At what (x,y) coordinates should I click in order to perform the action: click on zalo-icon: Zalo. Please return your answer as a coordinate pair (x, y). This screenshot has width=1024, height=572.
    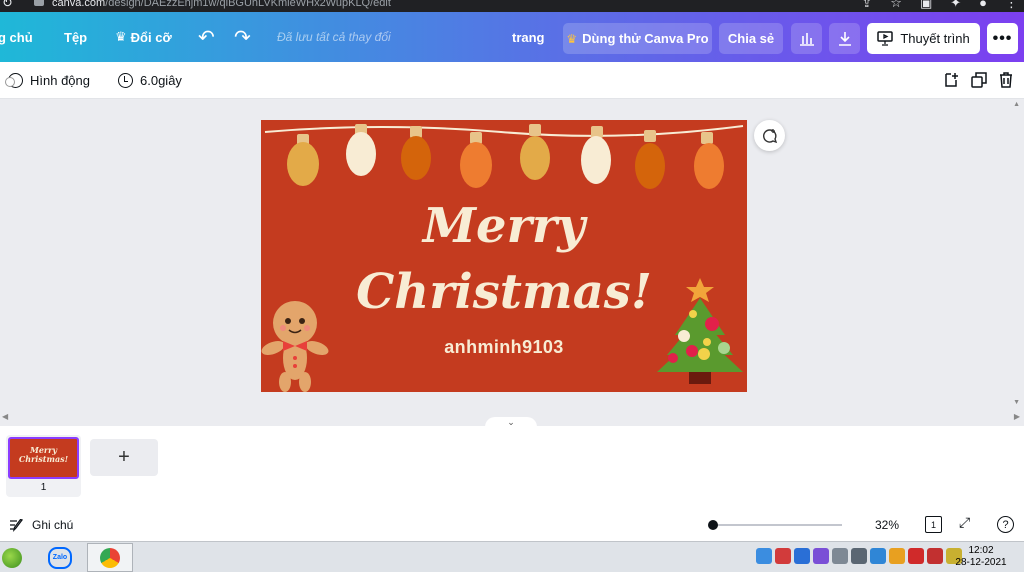
    Looking at the image, I should click on (60, 557).